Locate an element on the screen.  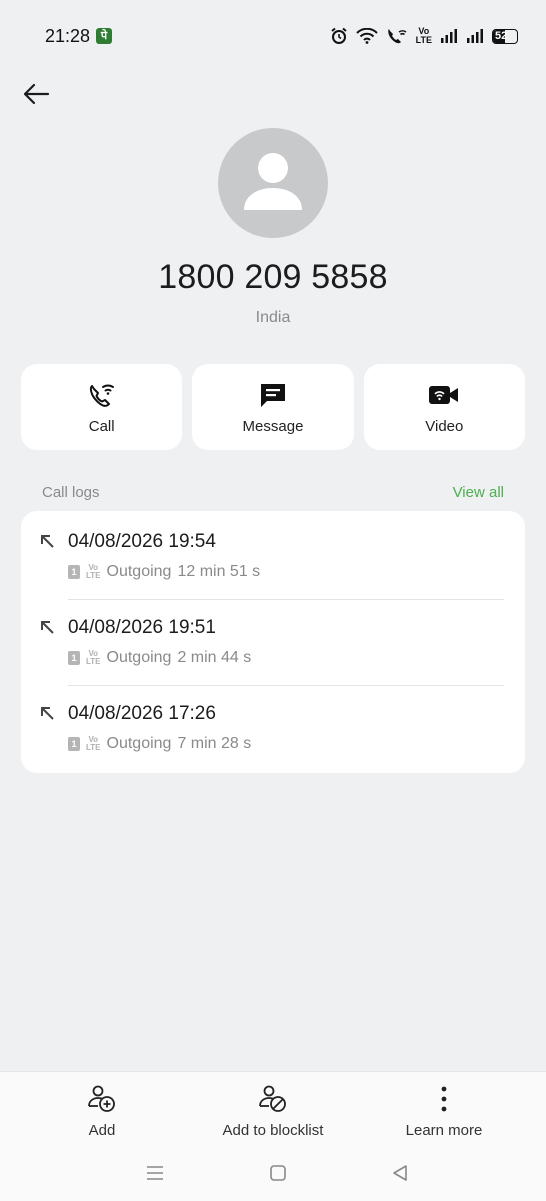
status-icons: Vo LTE 52 is located at coordinates (424, 36).